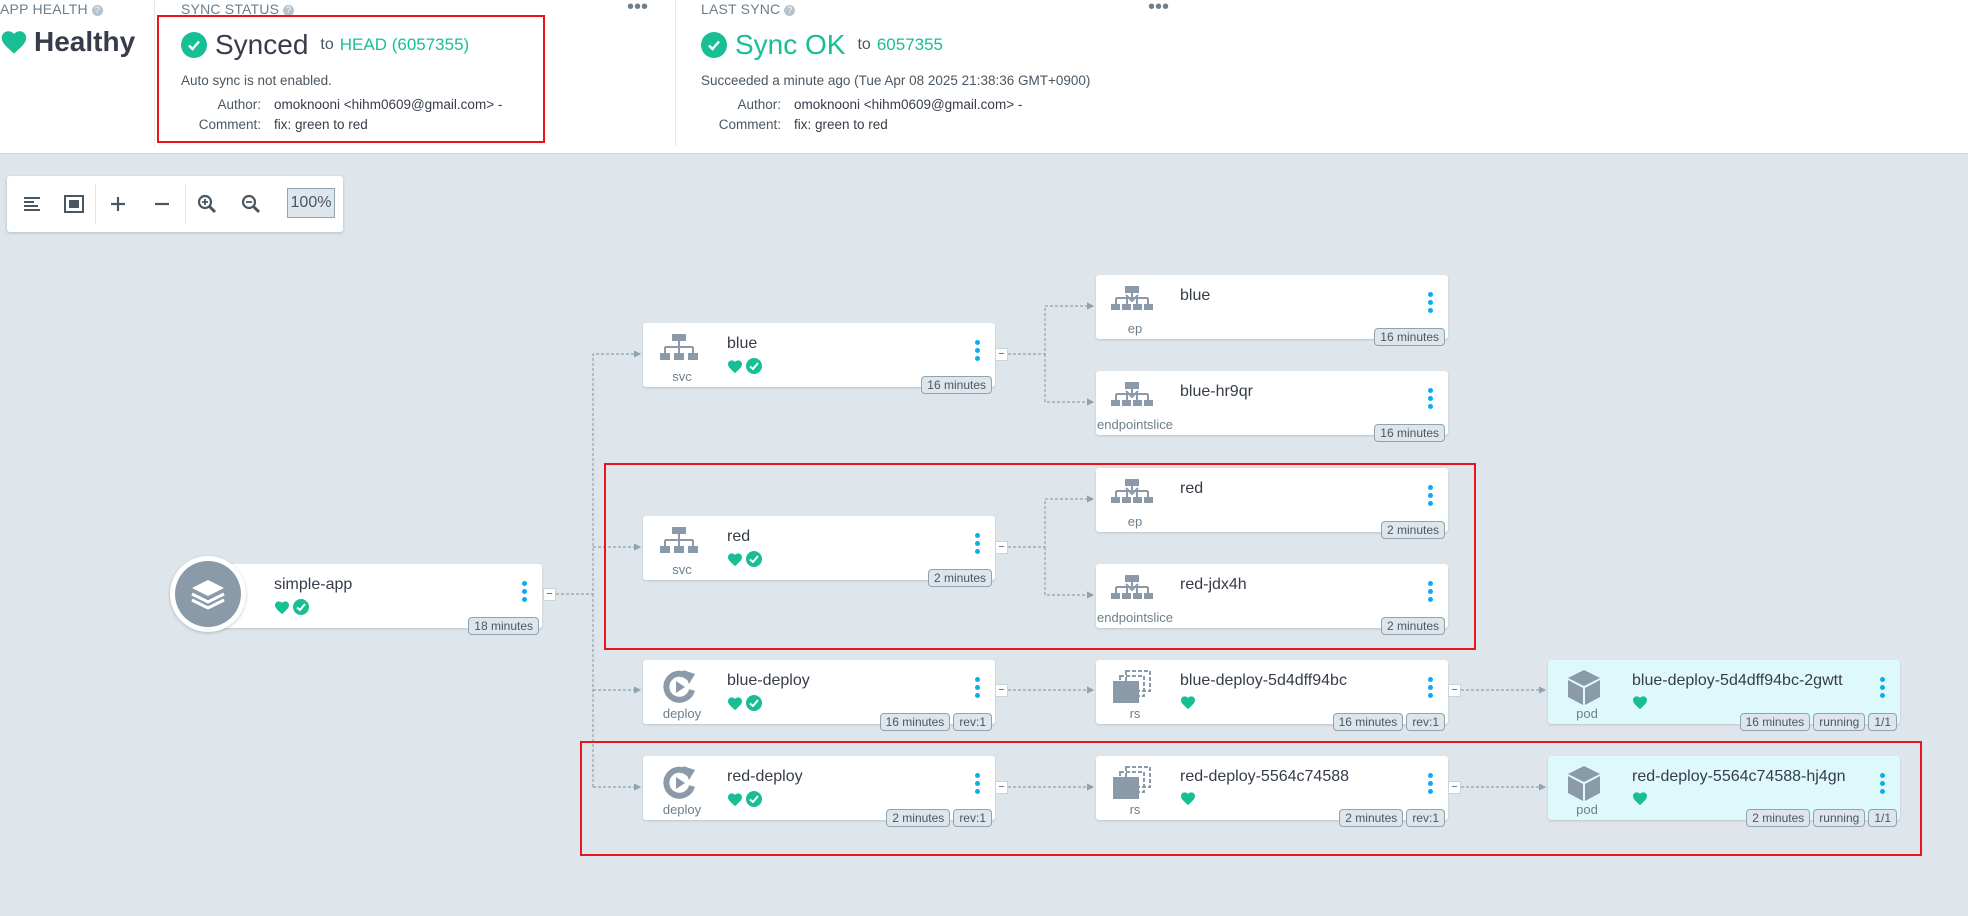 The height and width of the screenshot is (916, 1968). I want to click on node-name: blue-deploy-5d4dff94bc-2gwtt, so click(1737, 680).